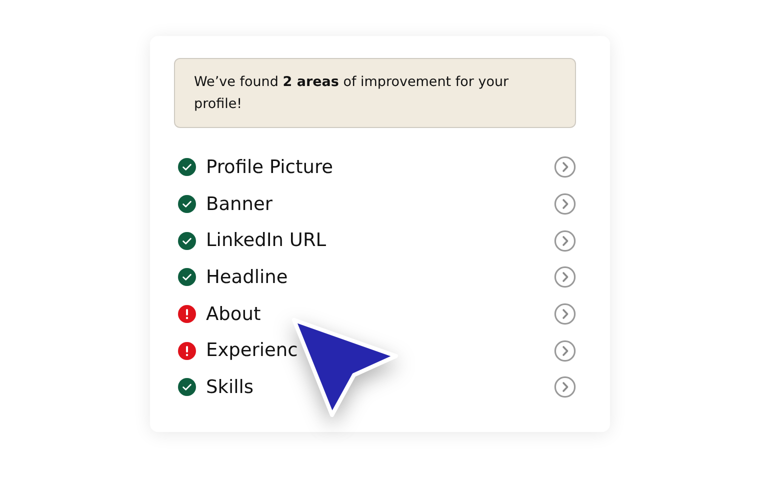 This screenshot has height=480, width=760. Describe the element at coordinates (380, 167) in the screenshot. I see `item-label: Profile Picture` at that location.